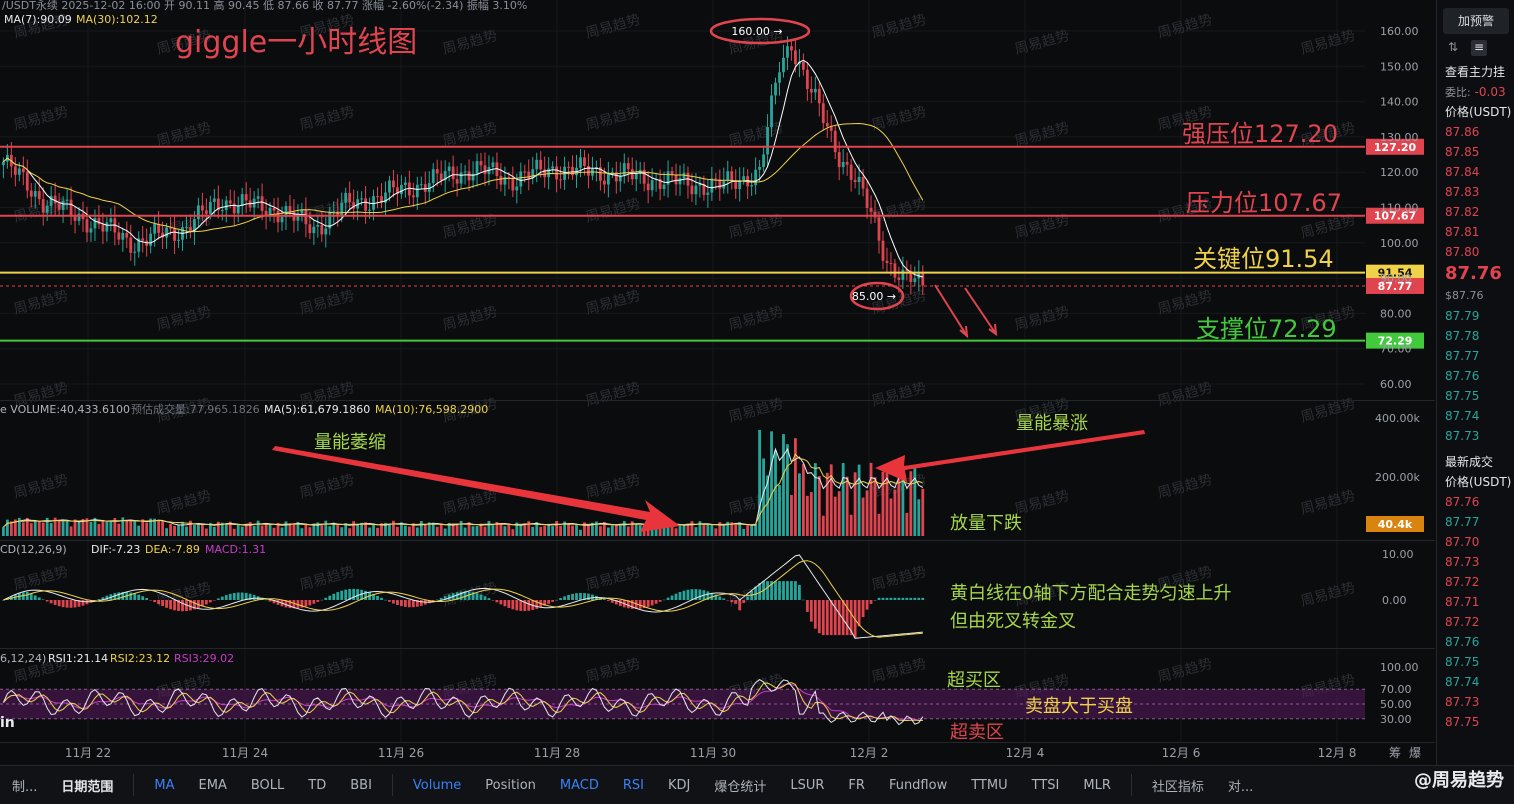  Describe the element at coordinates (1476, 21) in the screenshot. I see `add-alert-button: 加预警` at that location.